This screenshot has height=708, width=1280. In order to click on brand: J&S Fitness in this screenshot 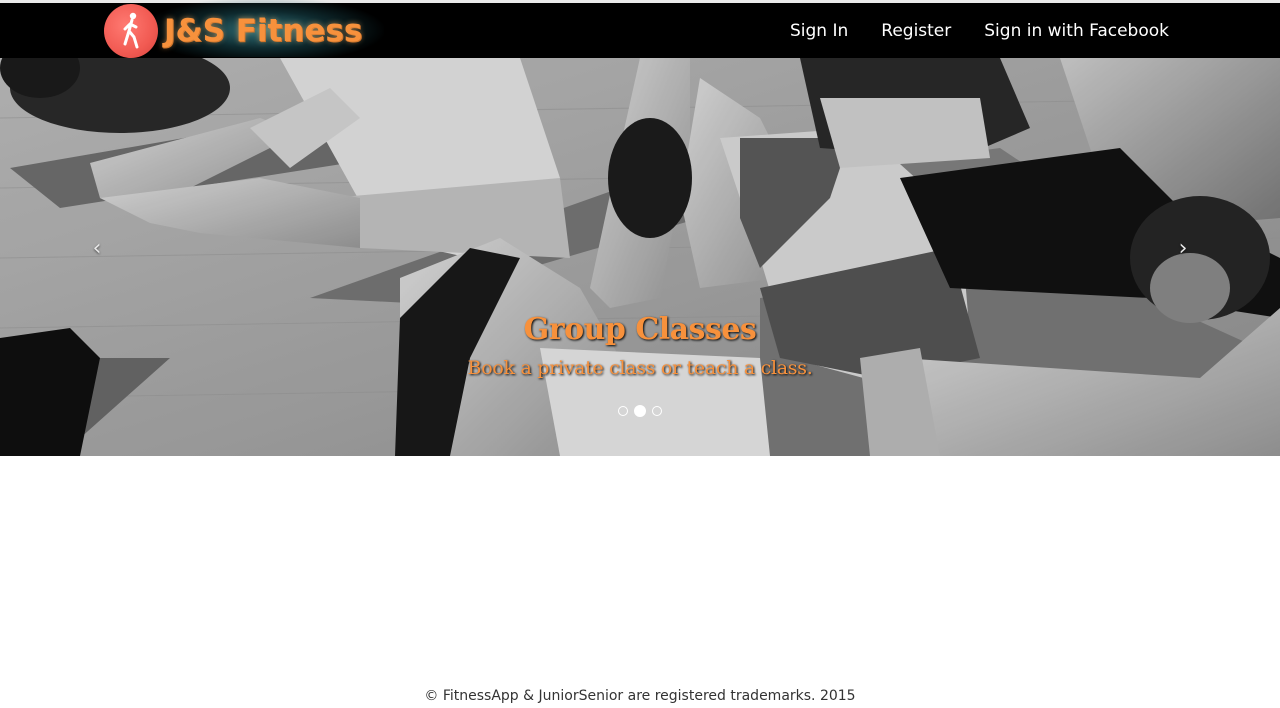, I will do `click(244, 29)`.